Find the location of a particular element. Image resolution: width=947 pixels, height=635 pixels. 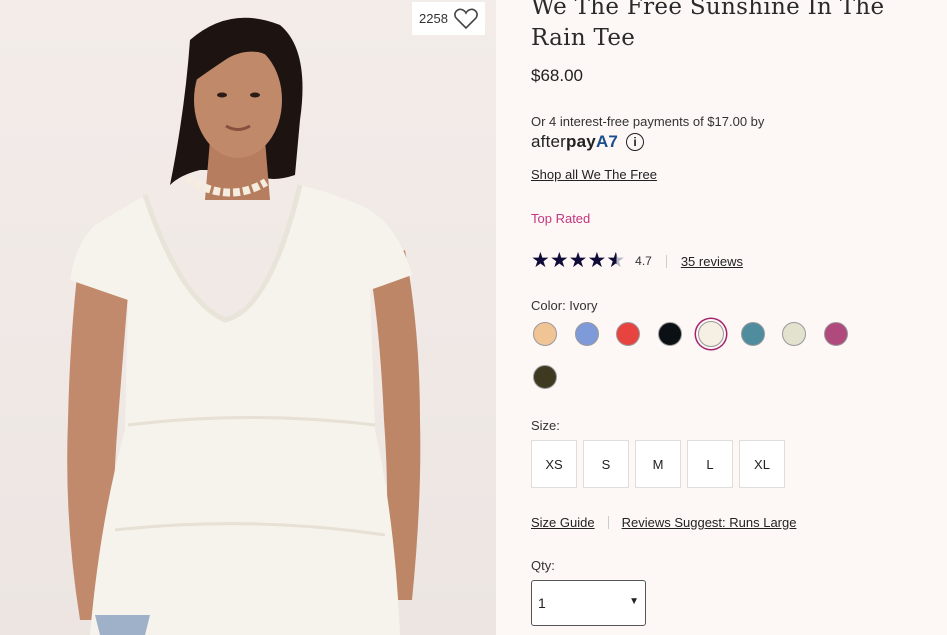

dropdown-arrow-icon: ▼ is located at coordinates (634, 601).